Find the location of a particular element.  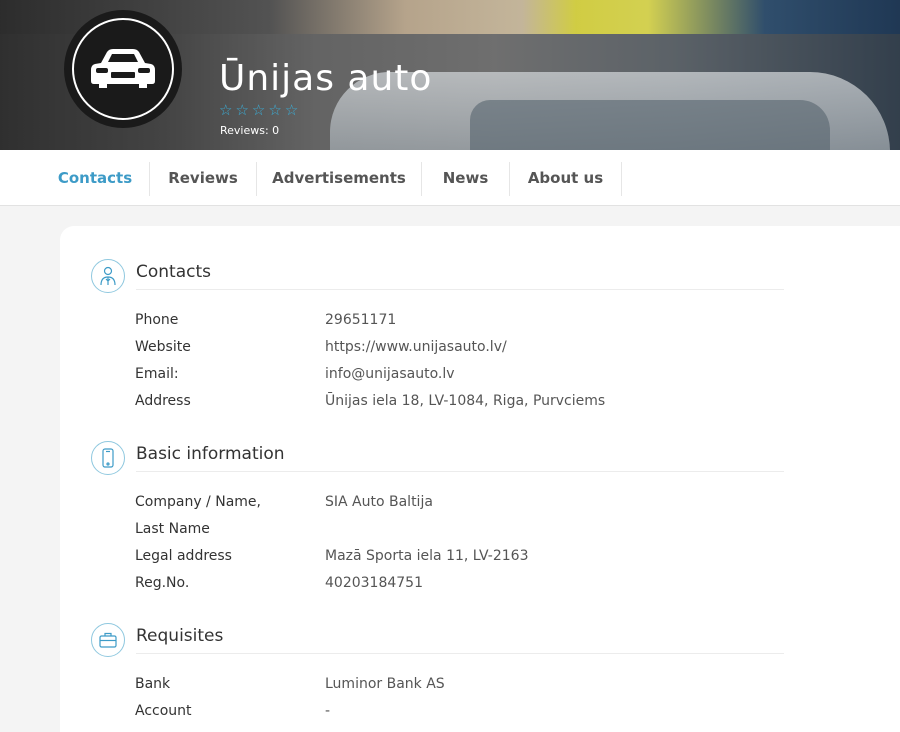

phone-value: 29651171 is located at coordinates (360, 320).